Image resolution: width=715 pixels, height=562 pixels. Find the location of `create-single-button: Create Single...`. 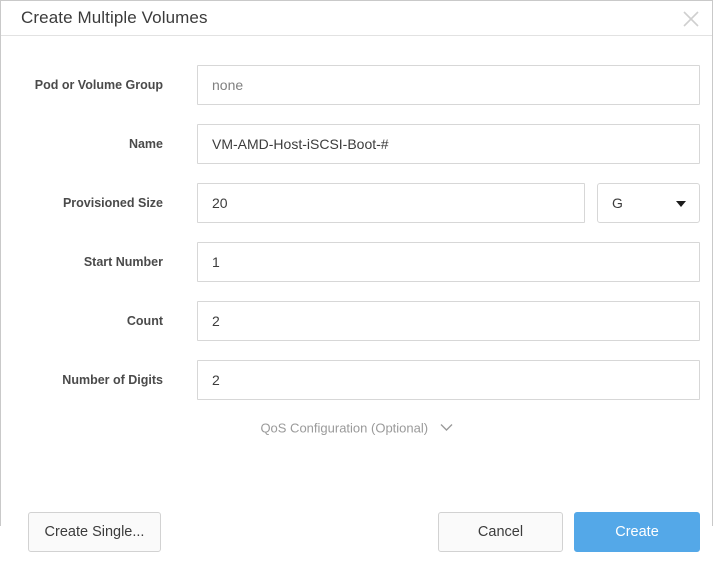

create-single-button: Create Single... is located at coordinates (94, 532).